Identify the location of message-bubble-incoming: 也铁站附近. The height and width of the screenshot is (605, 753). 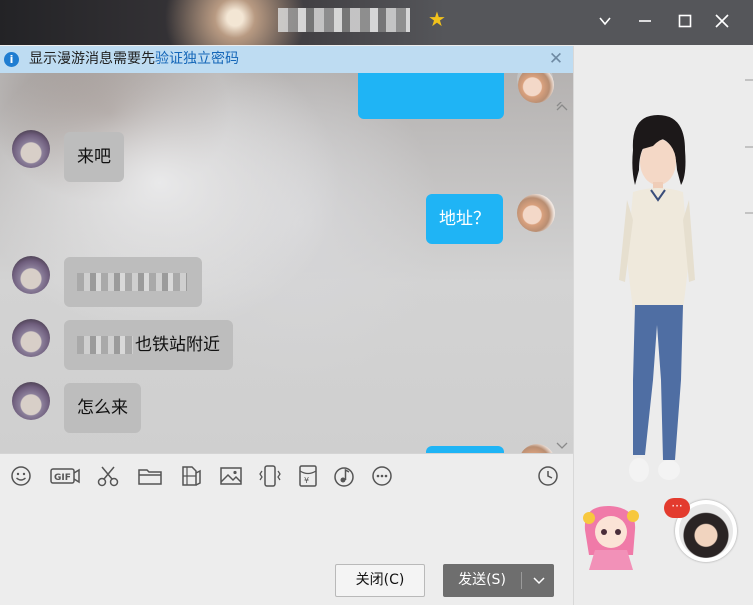
(148, 345).